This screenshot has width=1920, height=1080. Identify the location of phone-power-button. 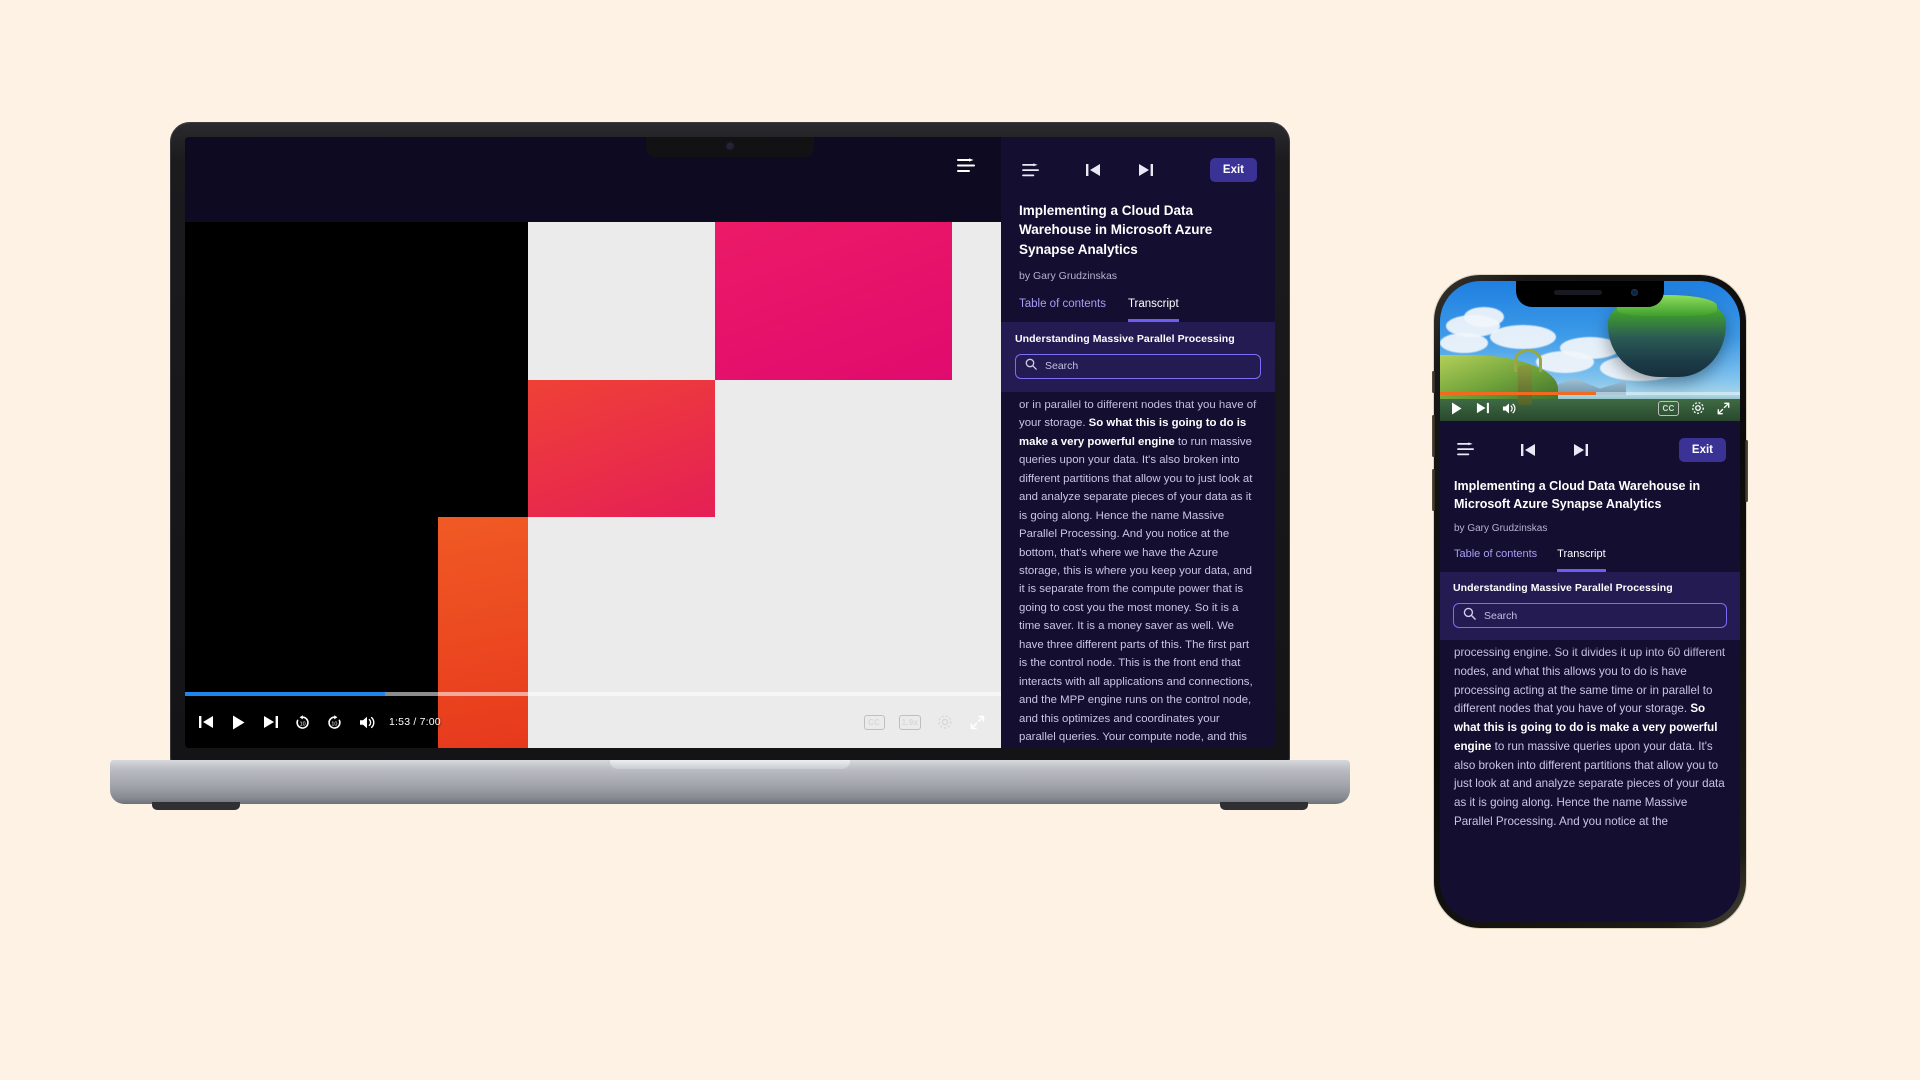
(1746, 471).